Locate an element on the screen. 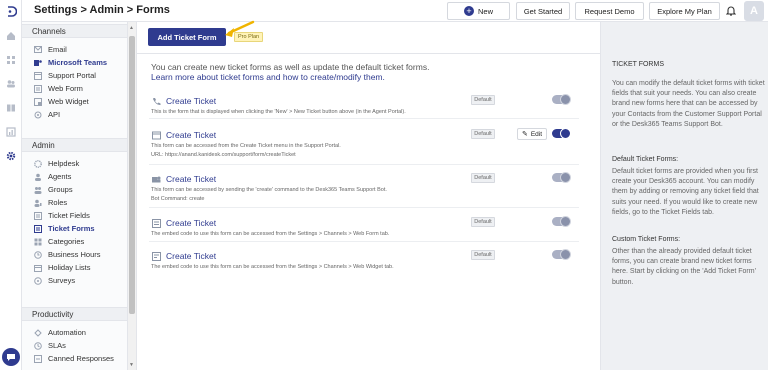 The width and height of the screenshot is (768, 370). chat-icon is located at coordinates (11, 357).